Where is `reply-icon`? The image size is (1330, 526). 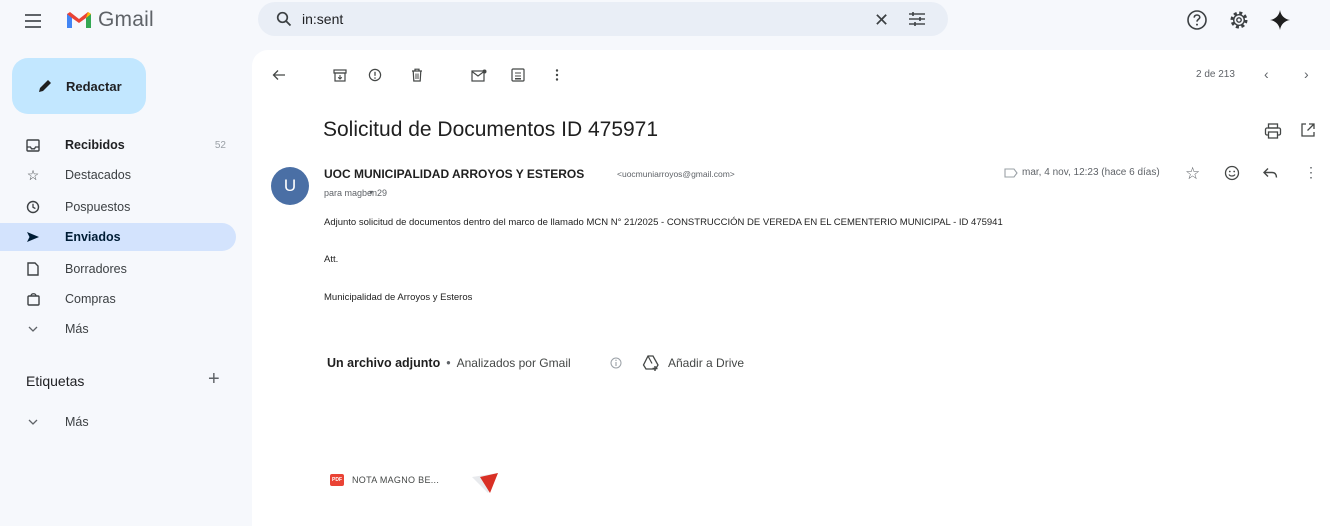
reply-icon is located at coordinates (1270, 173).